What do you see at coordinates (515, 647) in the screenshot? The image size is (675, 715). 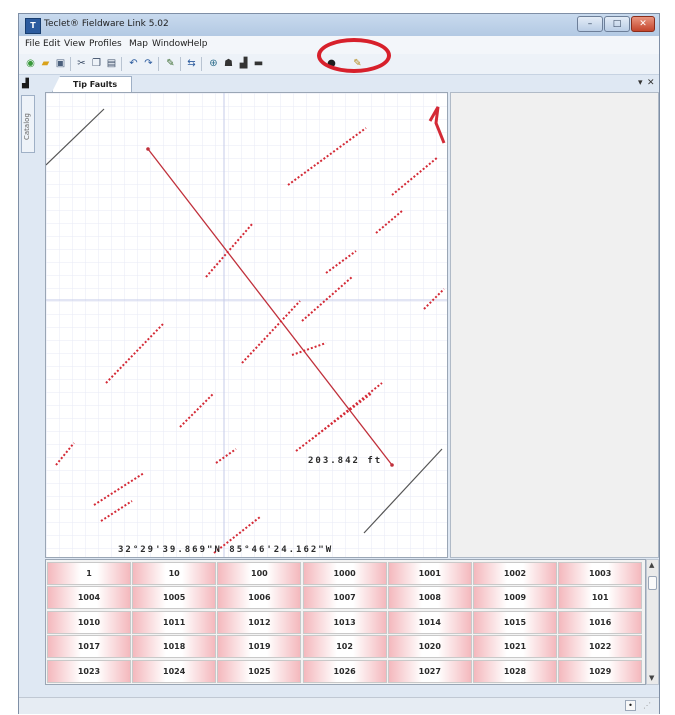 I see `grid-cell: 1021` at bounding box center [515, 647].